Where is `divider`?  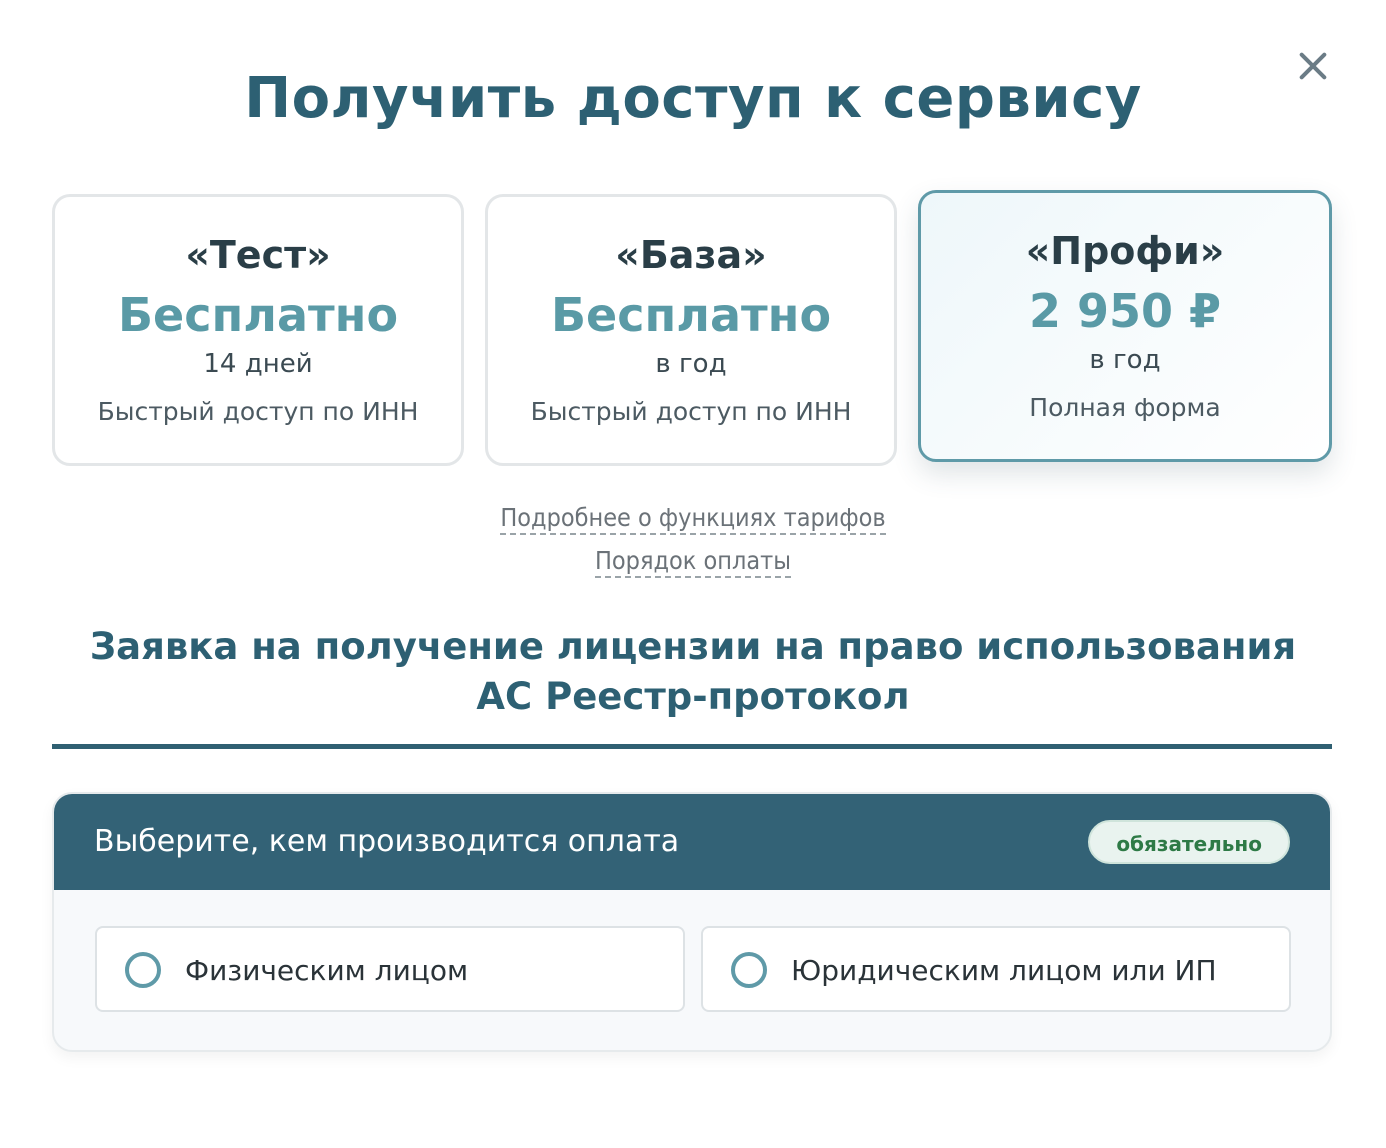 divider is located at coordinates (692, 746).